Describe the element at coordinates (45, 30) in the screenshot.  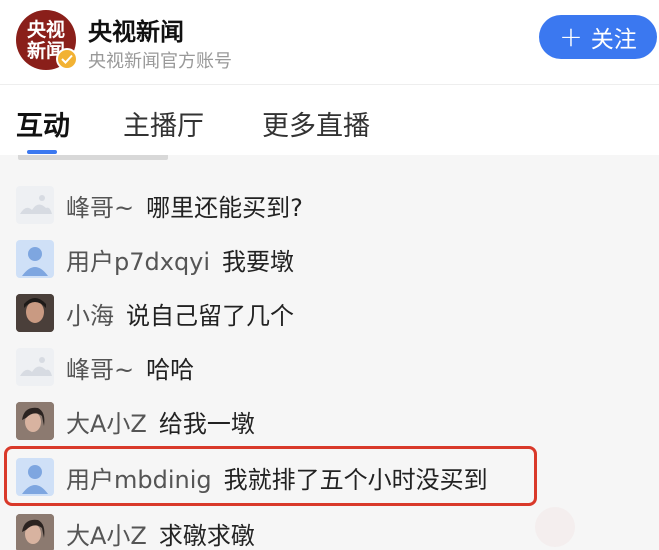
I see `logo-text-line1: 央视` at that location.